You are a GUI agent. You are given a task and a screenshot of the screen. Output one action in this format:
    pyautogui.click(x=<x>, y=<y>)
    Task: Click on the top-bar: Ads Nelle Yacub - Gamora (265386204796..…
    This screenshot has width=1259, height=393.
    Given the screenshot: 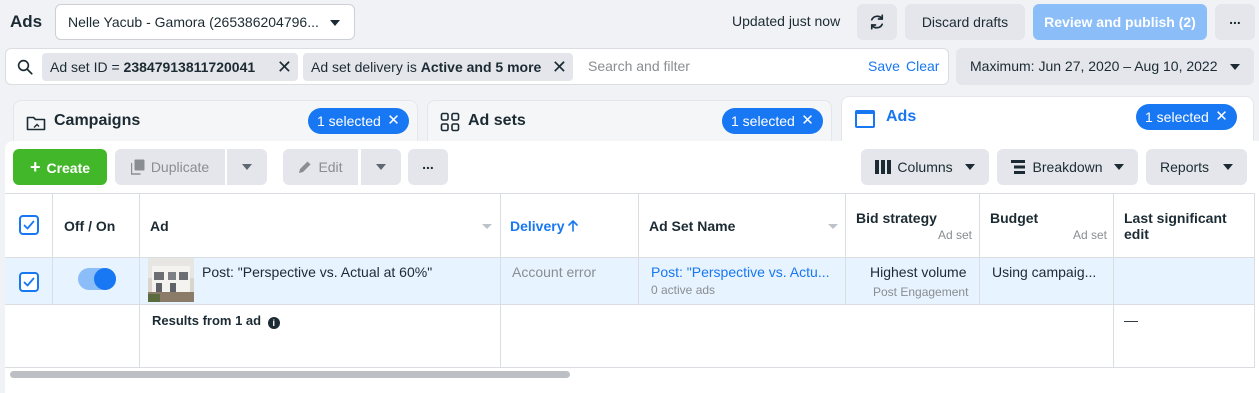 What is the action you would take?
    pyautogui.click(x=629, y=23)
    